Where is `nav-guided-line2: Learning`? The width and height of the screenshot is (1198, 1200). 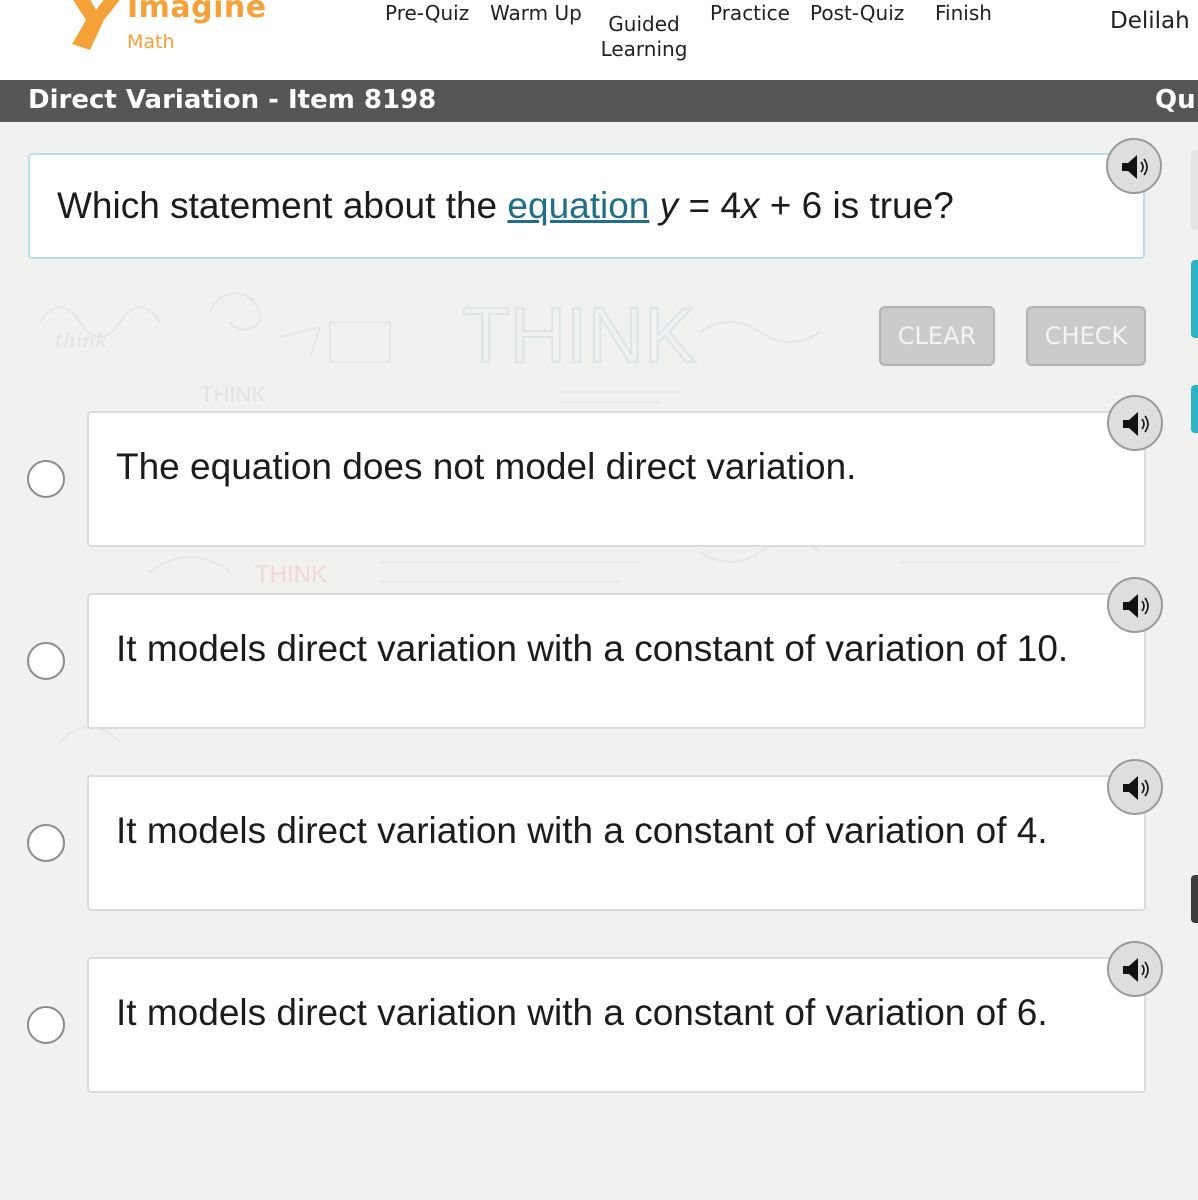 nav-guided-line2: Learning is located at coordinates (644, 49).